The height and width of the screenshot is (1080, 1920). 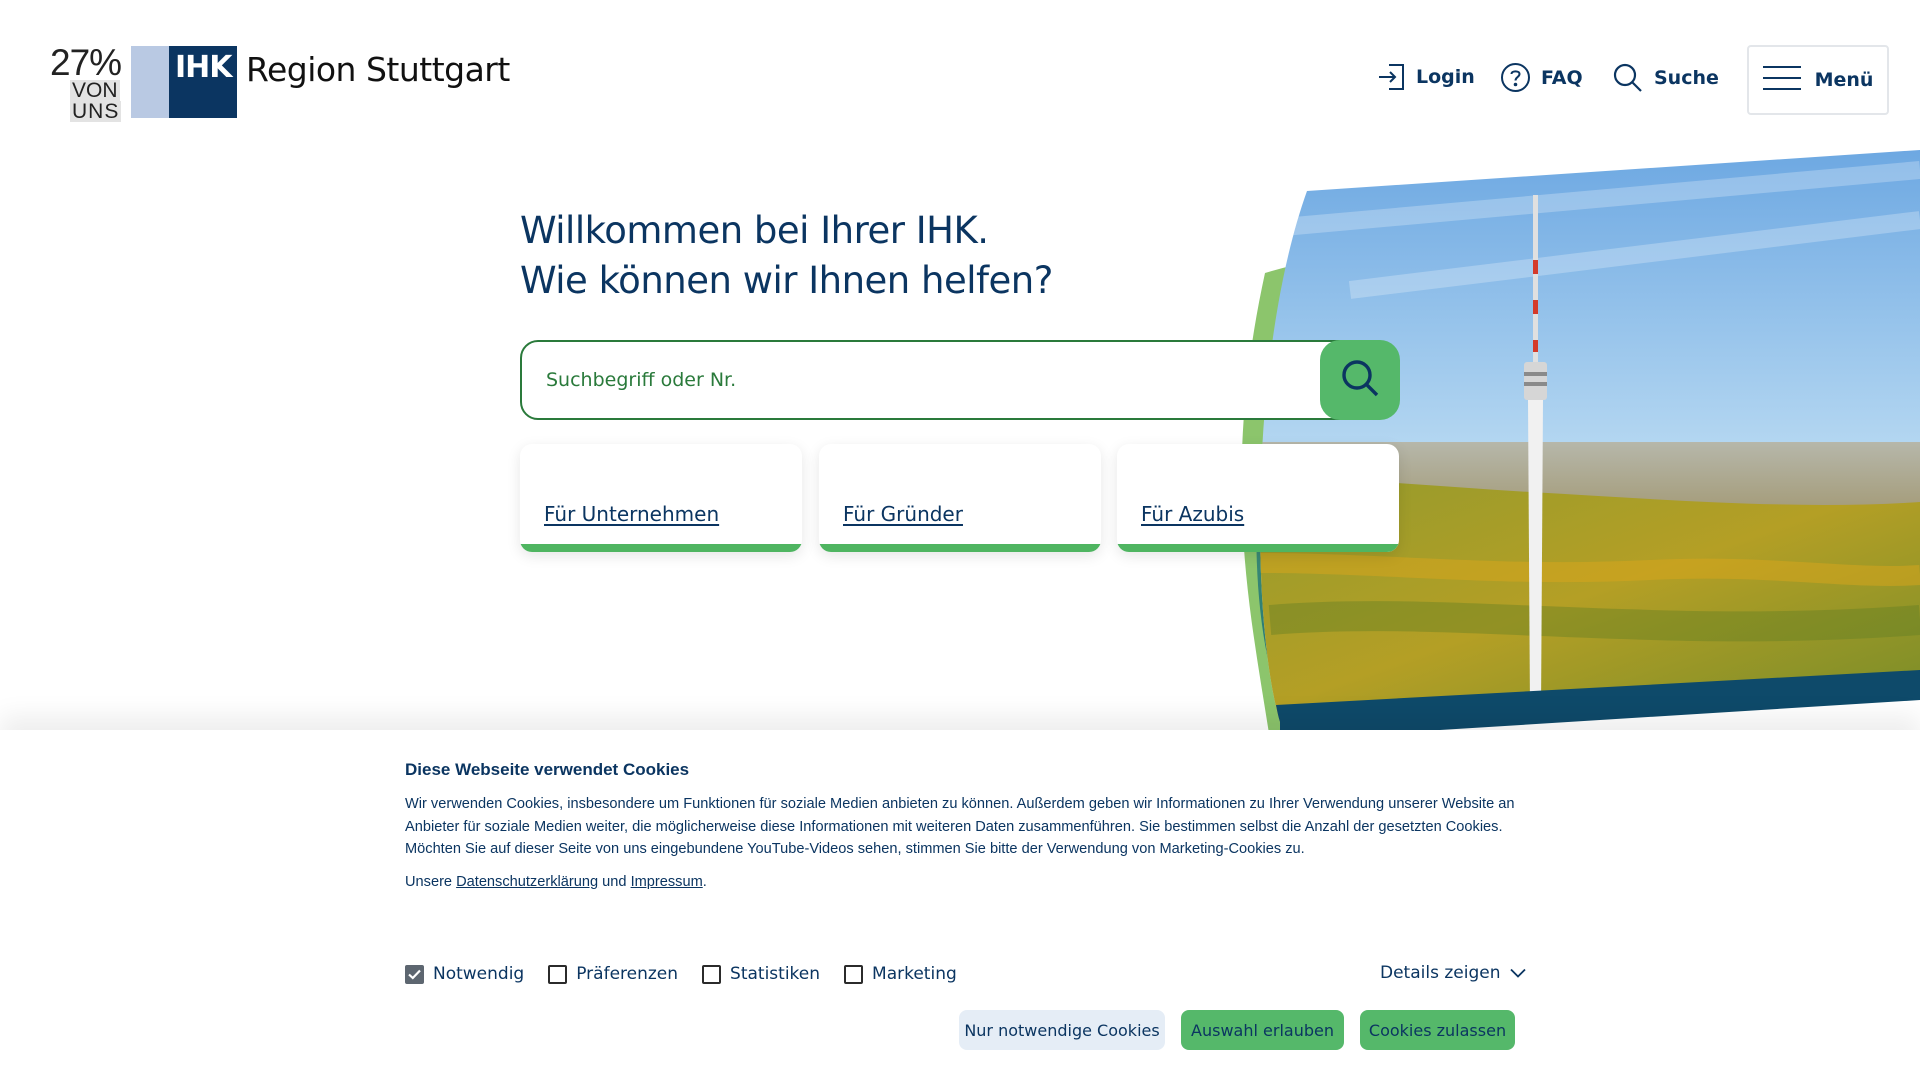 What do you see at coordinates (96, 111) in the screenshot?
I see `logo-uns: UNS` at bounding box center [96, 111].